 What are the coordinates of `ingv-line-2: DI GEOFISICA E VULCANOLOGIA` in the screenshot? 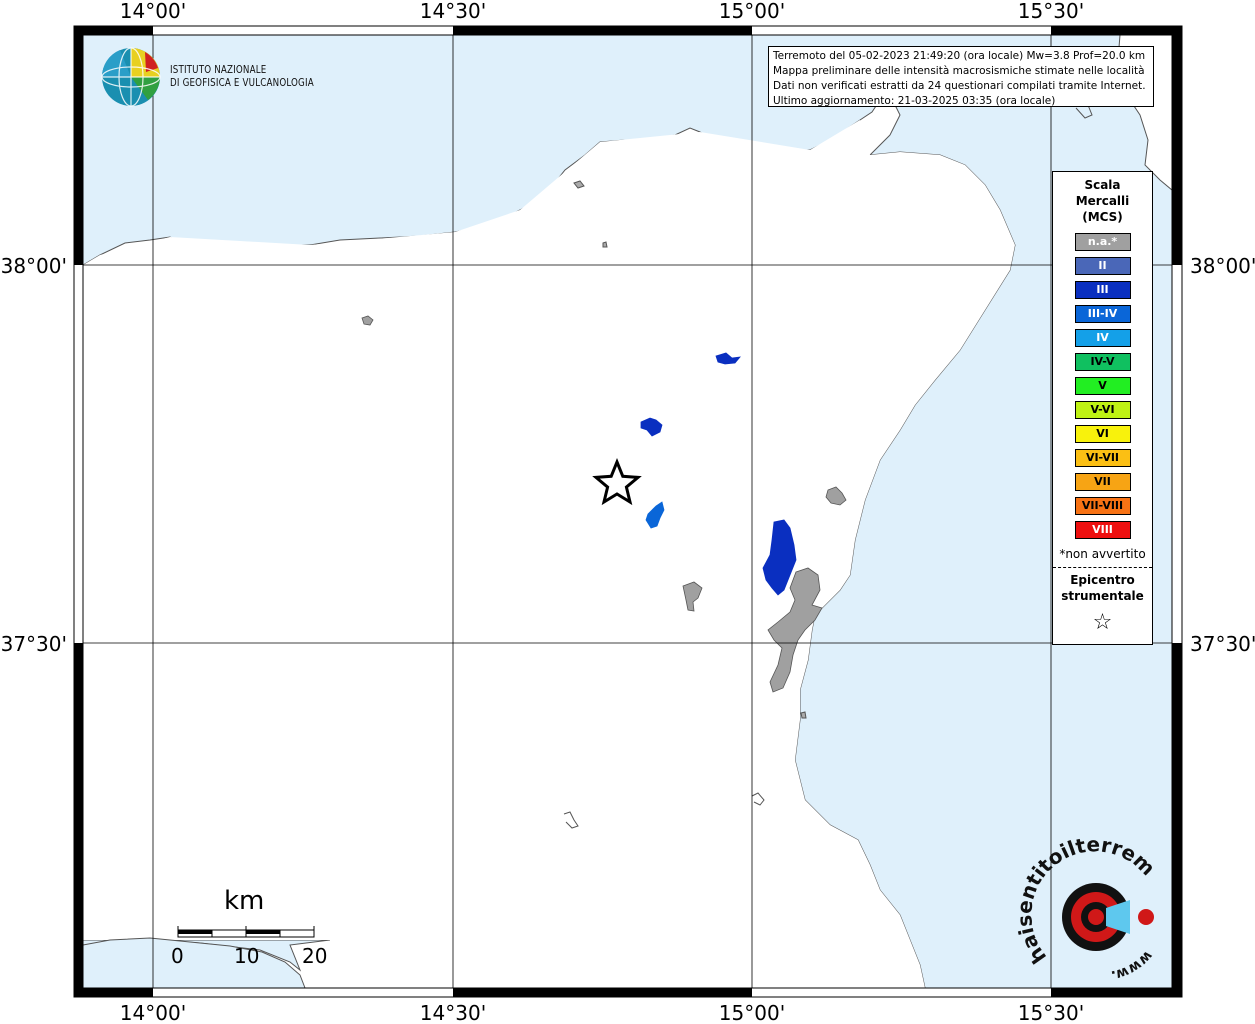 It's located at (242, 82).